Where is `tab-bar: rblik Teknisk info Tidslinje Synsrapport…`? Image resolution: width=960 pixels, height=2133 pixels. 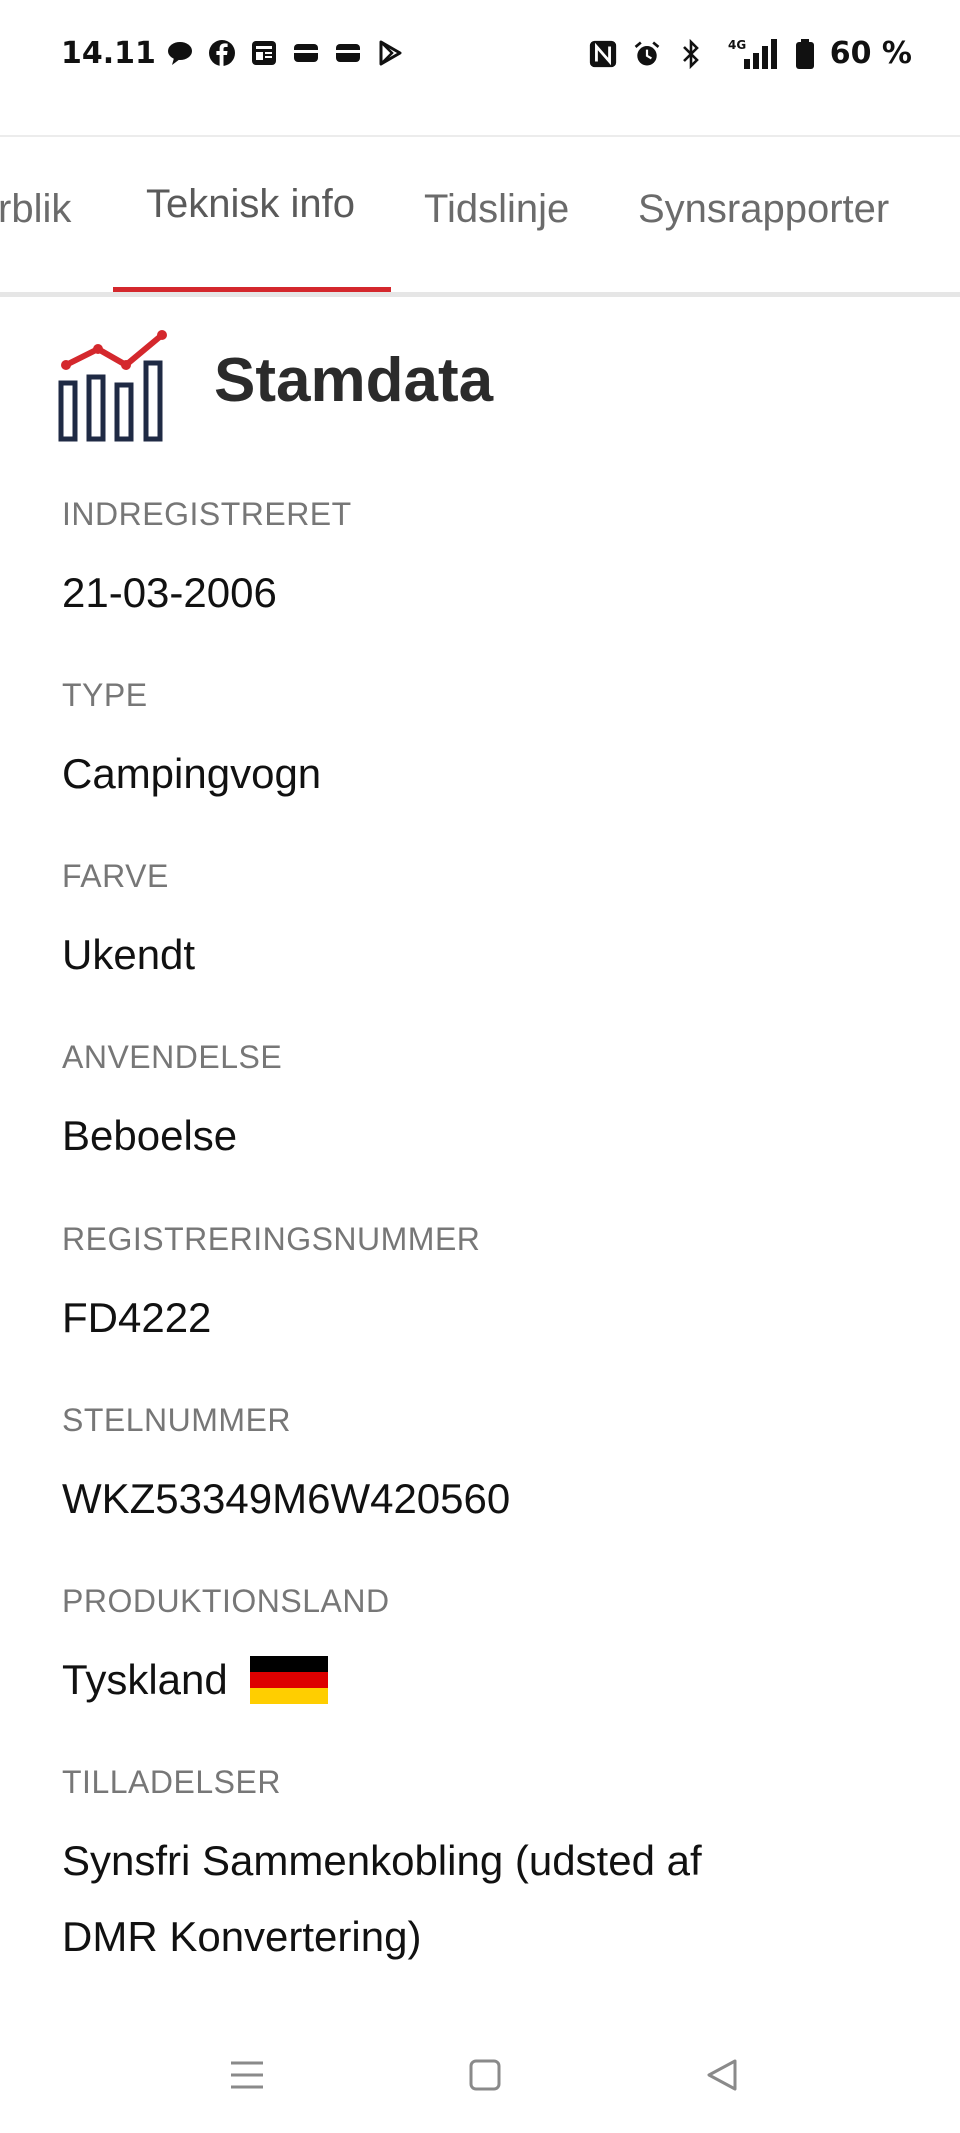
tab-bar: rblik Teknisk info Tidslinje Synsrapport… is located at coordinates (480, 214).